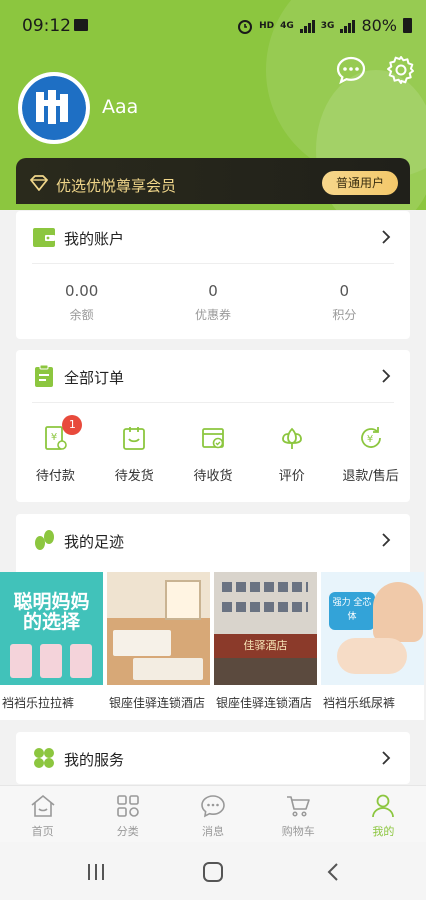  What do you see at coordinates (212, 315) in the screenshot?
I see `coupon-label: 优惠券` at bounding box center [212, 315].